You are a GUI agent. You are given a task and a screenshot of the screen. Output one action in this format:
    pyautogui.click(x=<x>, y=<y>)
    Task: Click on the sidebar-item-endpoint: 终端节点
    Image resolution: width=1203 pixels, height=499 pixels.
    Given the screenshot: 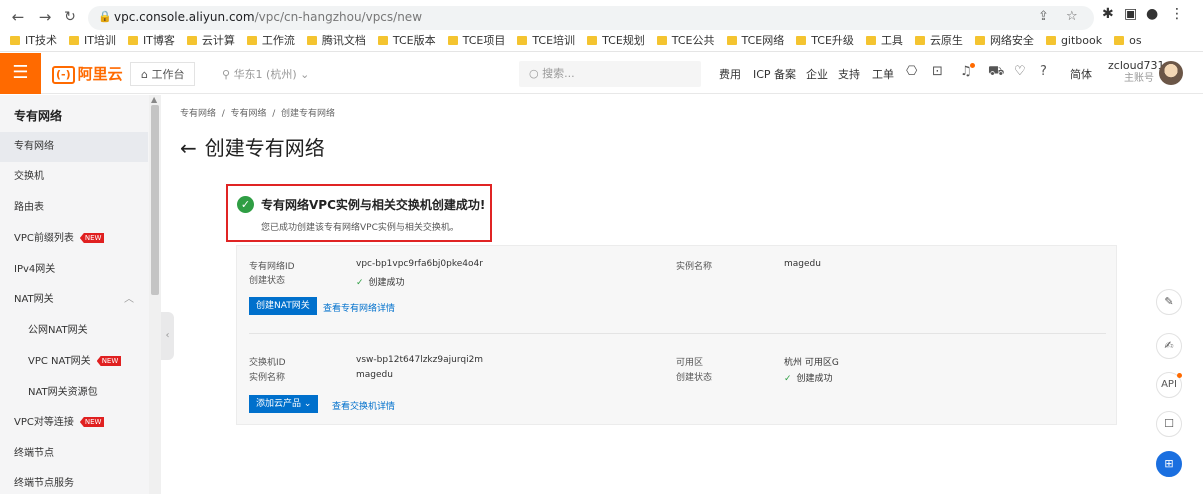 What is the action you would take?
    pyautogui.click(x=74, y=454)
    